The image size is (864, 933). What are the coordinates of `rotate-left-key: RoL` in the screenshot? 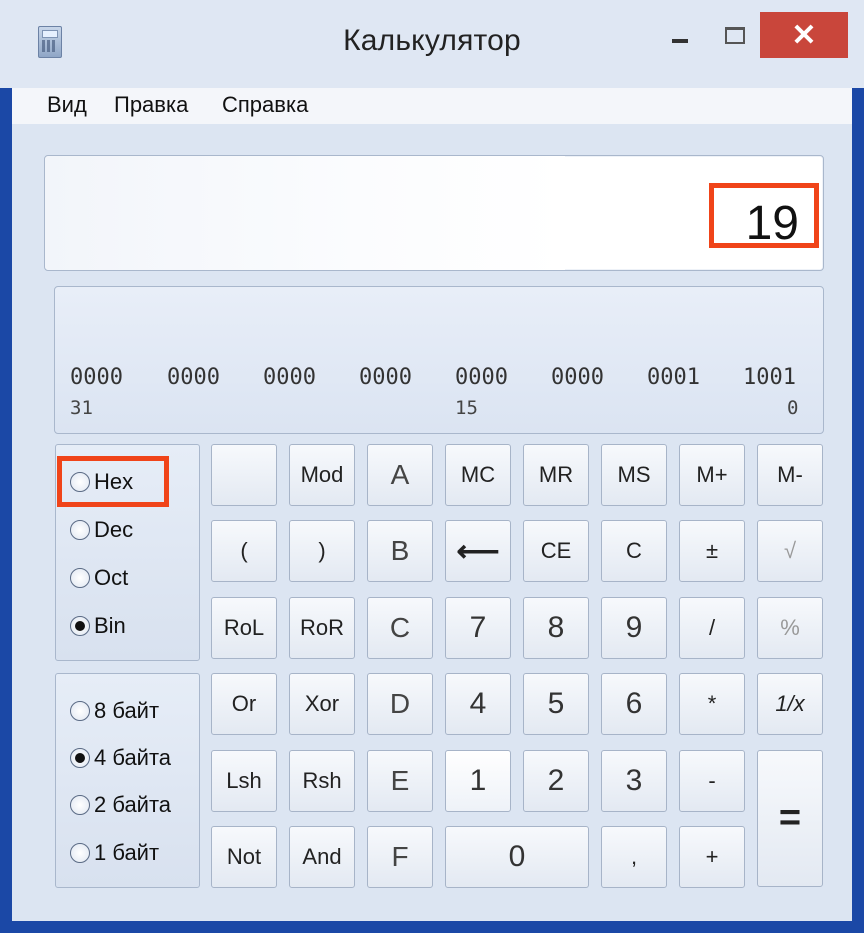 It's located at (244, 628).